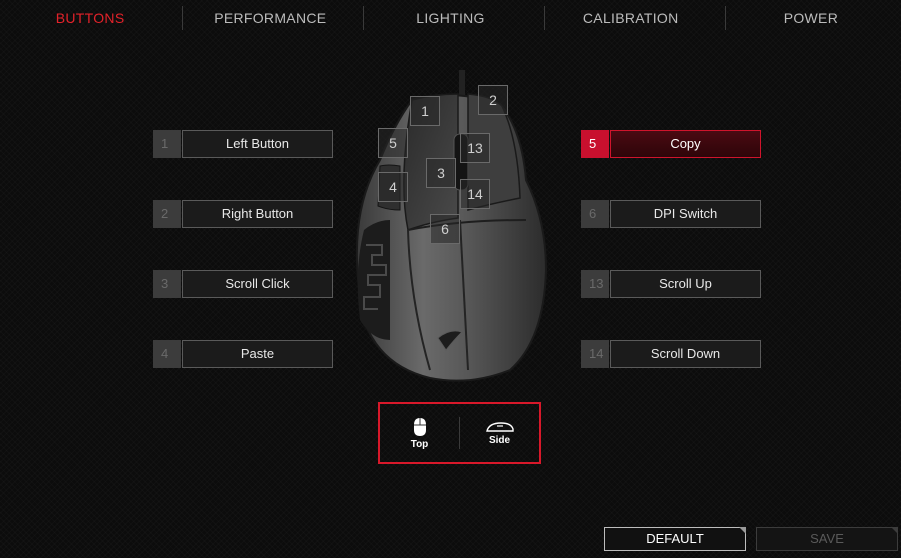 This screenshot has width=901, height=558. I want to click on button-slot-14: 14 Scroll Down, so click(671, 354).